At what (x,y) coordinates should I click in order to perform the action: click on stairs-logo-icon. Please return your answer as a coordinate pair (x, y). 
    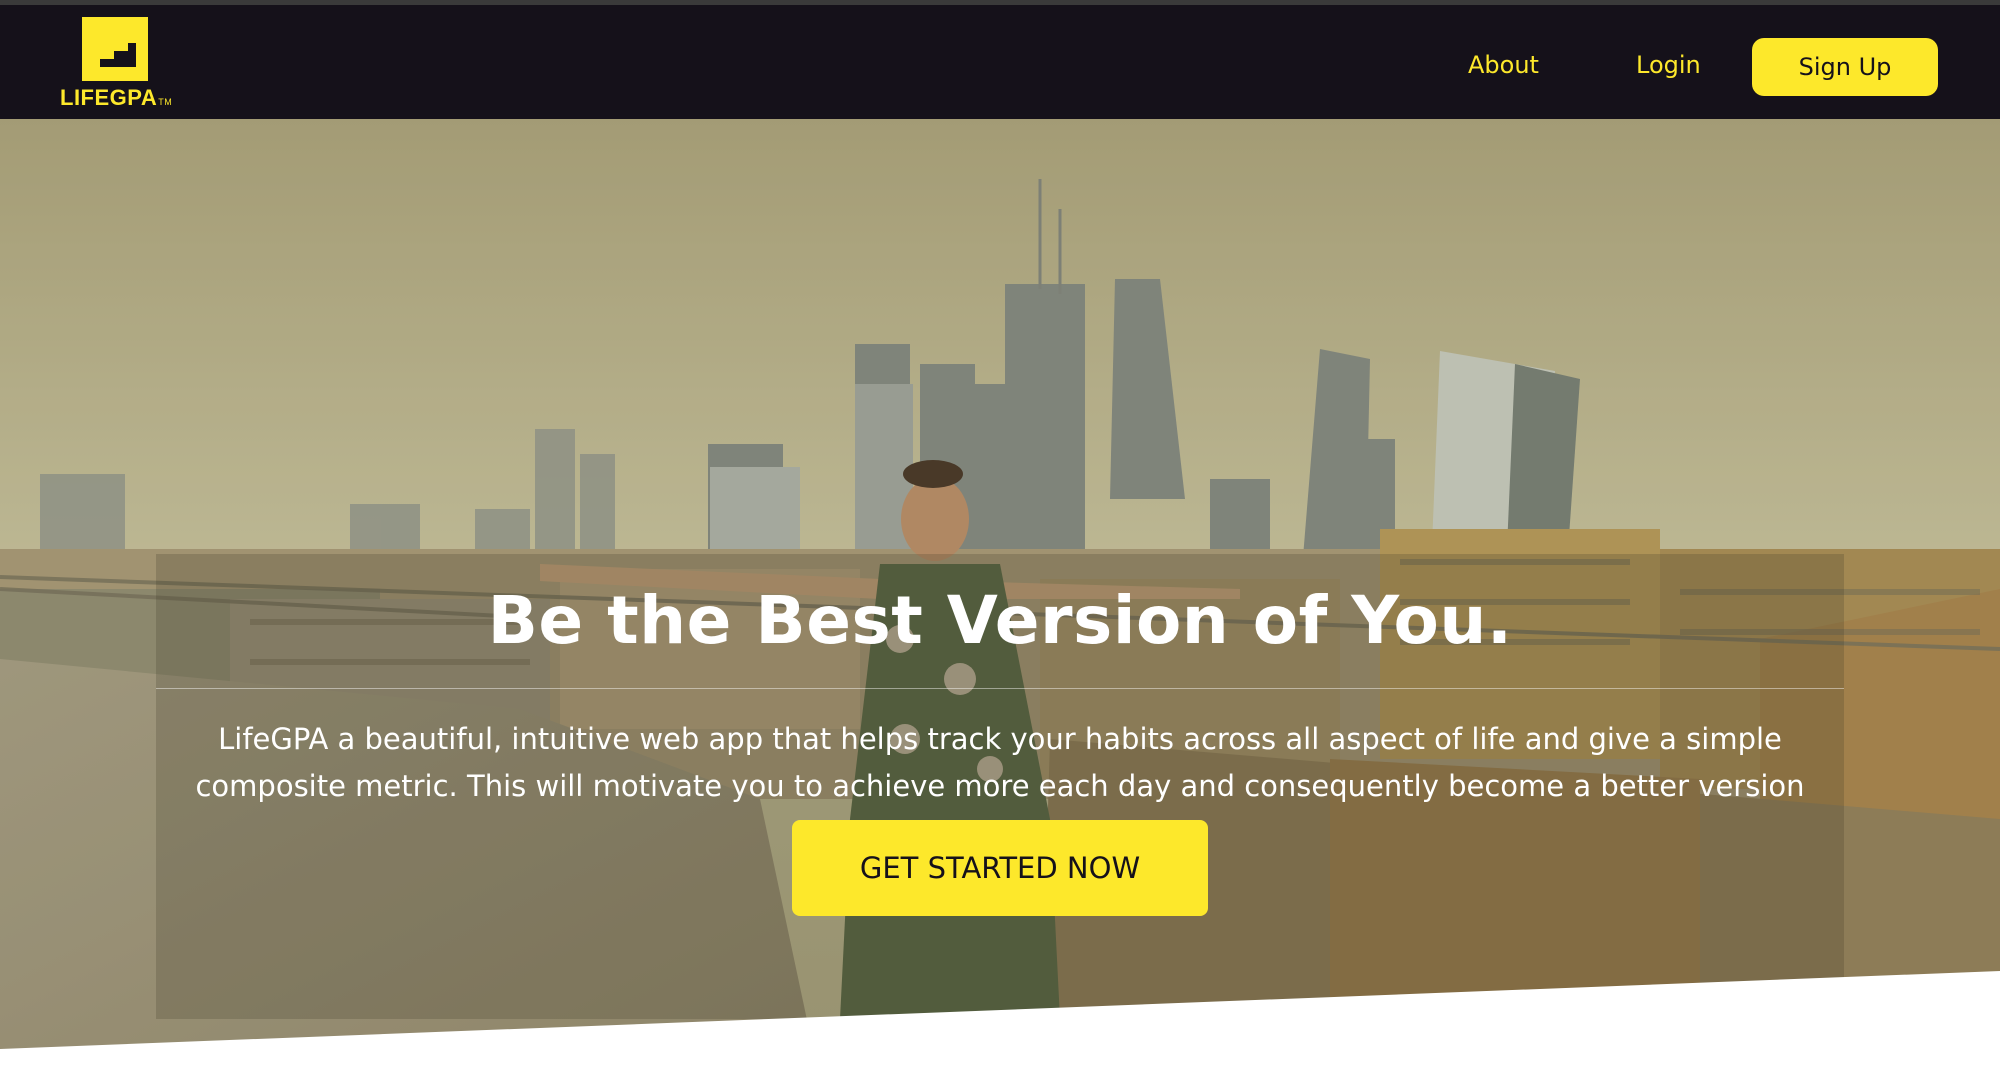
    Looking at the image, I should click on (115, 49).